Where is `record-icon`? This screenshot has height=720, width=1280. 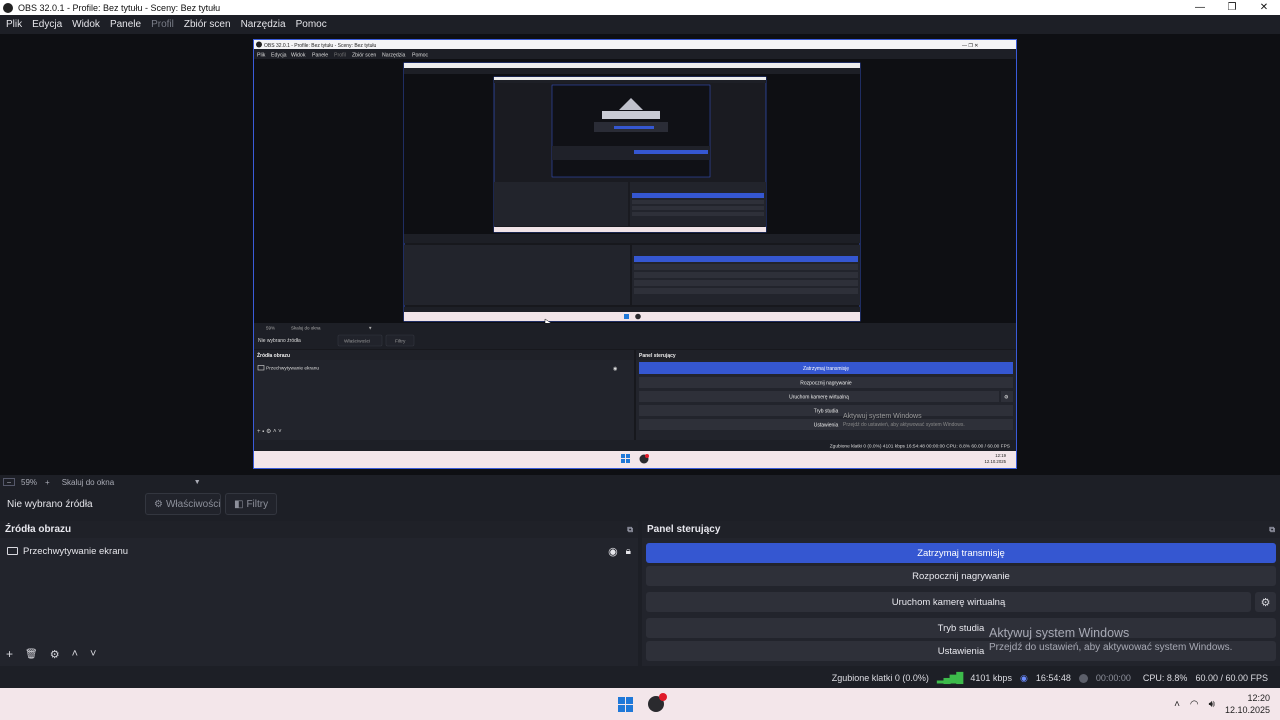
record-icon is located at coordinates (1083, 678).